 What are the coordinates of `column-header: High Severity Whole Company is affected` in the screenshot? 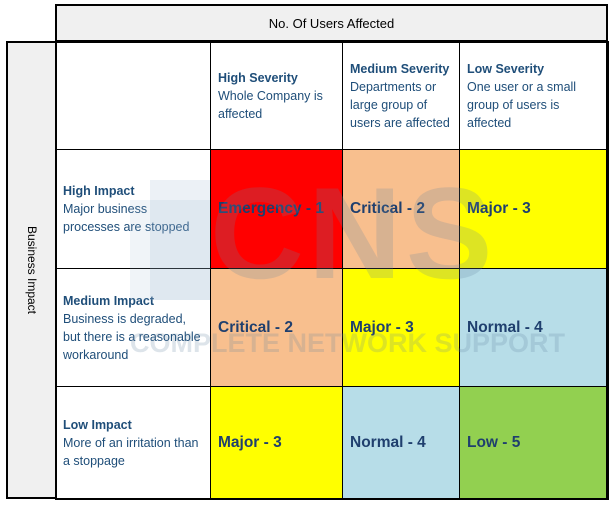 It's located at (276, 95).